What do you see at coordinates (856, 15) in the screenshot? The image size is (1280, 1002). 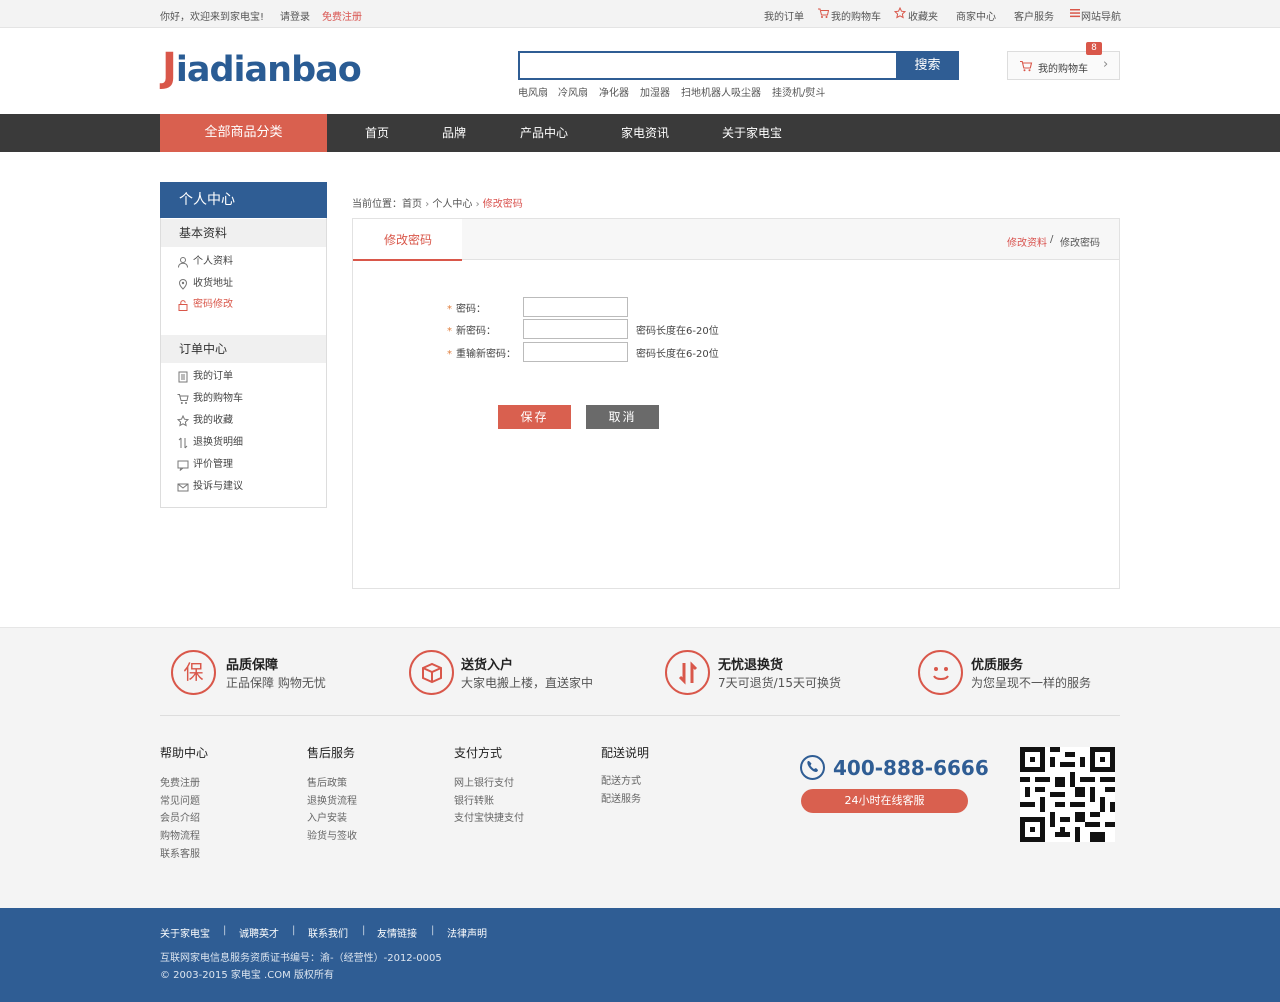 I see `my-cart-link: 我的购物车` at bounding box center [856, 15].